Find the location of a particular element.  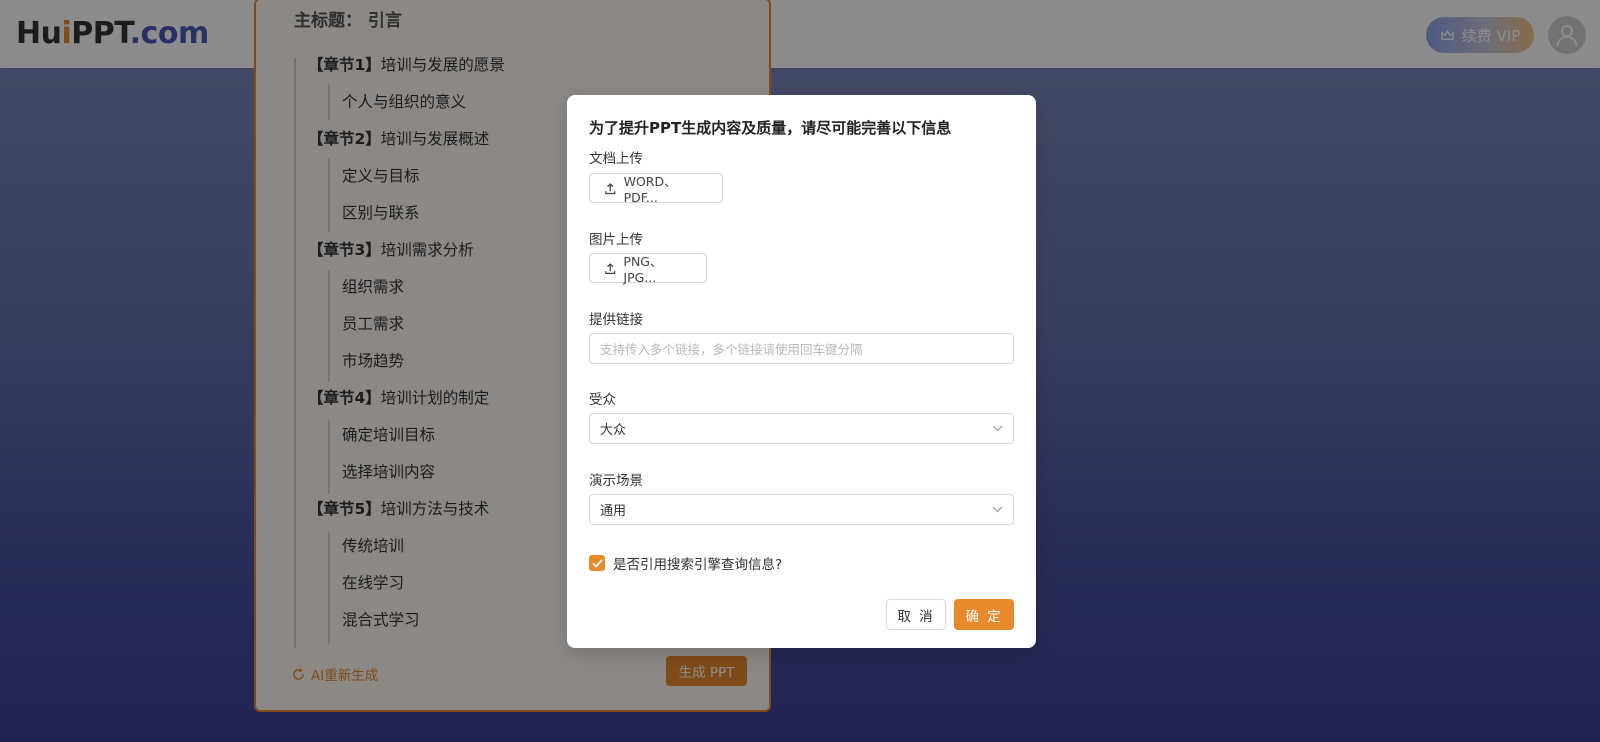

link-input: 支持传入多个链接，多个链接请使用回车键分隔 is located at coordinates (801, 348).